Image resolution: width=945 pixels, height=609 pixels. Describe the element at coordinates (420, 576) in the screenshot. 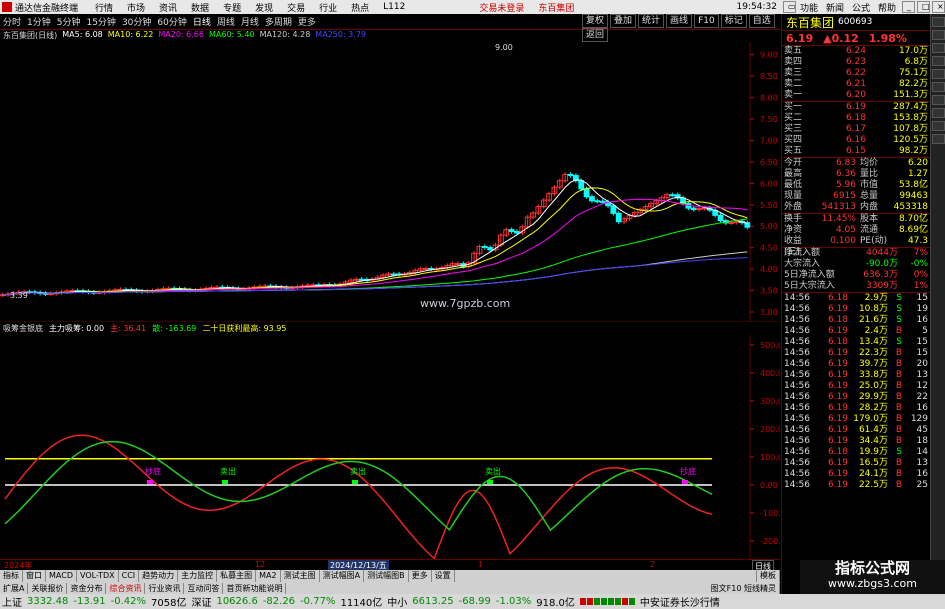

I see `tab-12: 更多` at that location.